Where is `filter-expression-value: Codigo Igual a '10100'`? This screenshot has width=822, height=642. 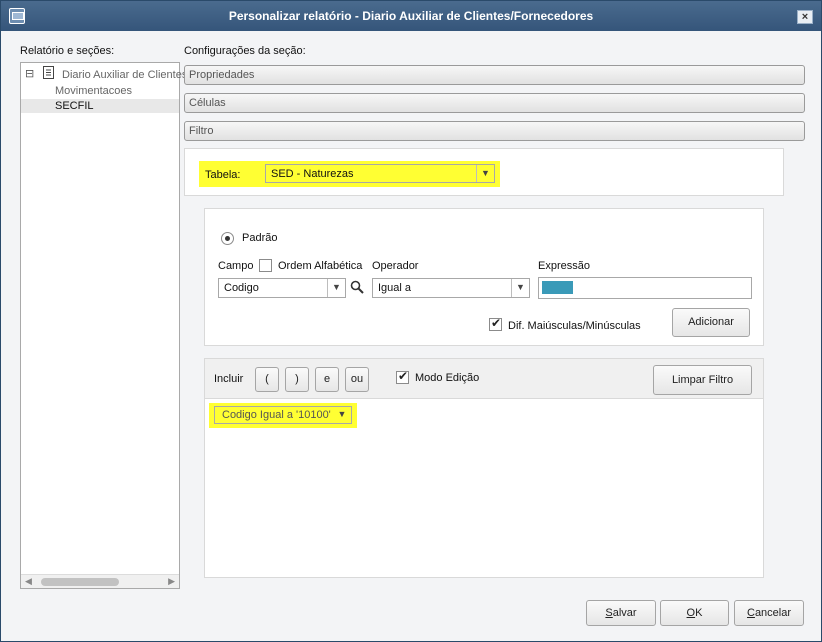 filter-expression-value: Codigo Igual a '10100' is located at coordinates (276, 415).